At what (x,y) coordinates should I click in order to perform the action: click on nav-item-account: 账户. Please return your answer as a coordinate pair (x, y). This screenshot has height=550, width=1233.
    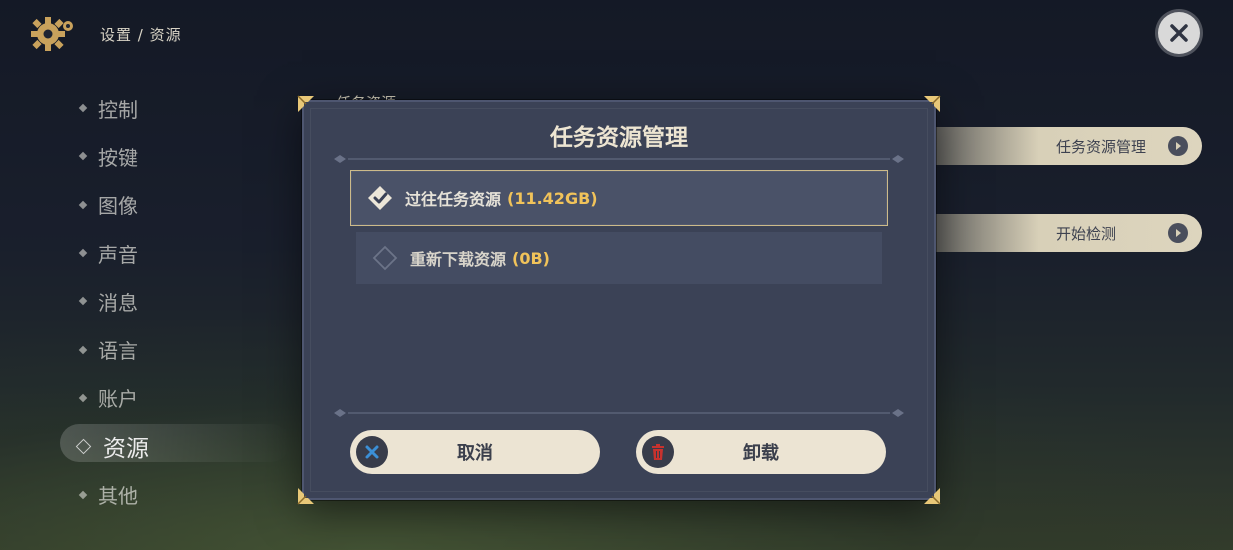
    Looking at the image, I should click on (113, 398).